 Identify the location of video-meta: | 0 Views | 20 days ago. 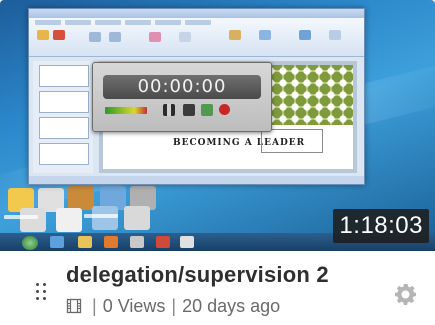
(173, 306).